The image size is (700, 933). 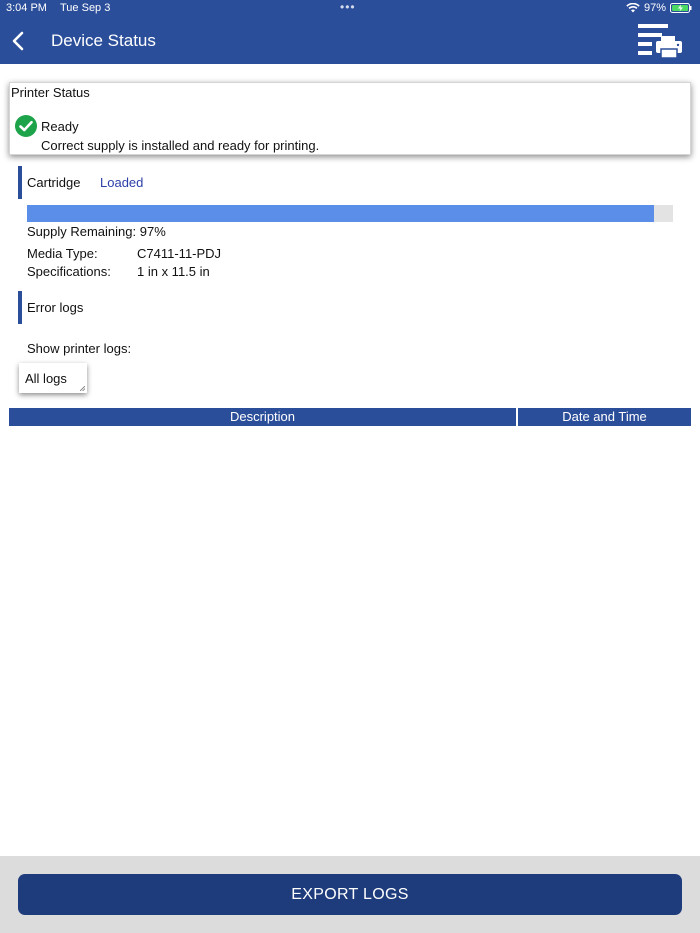 What do you see at coordinates (62, 253) in the screenshot?
I see `media-type-label: Media Type:` at bounding box center [62, 253].